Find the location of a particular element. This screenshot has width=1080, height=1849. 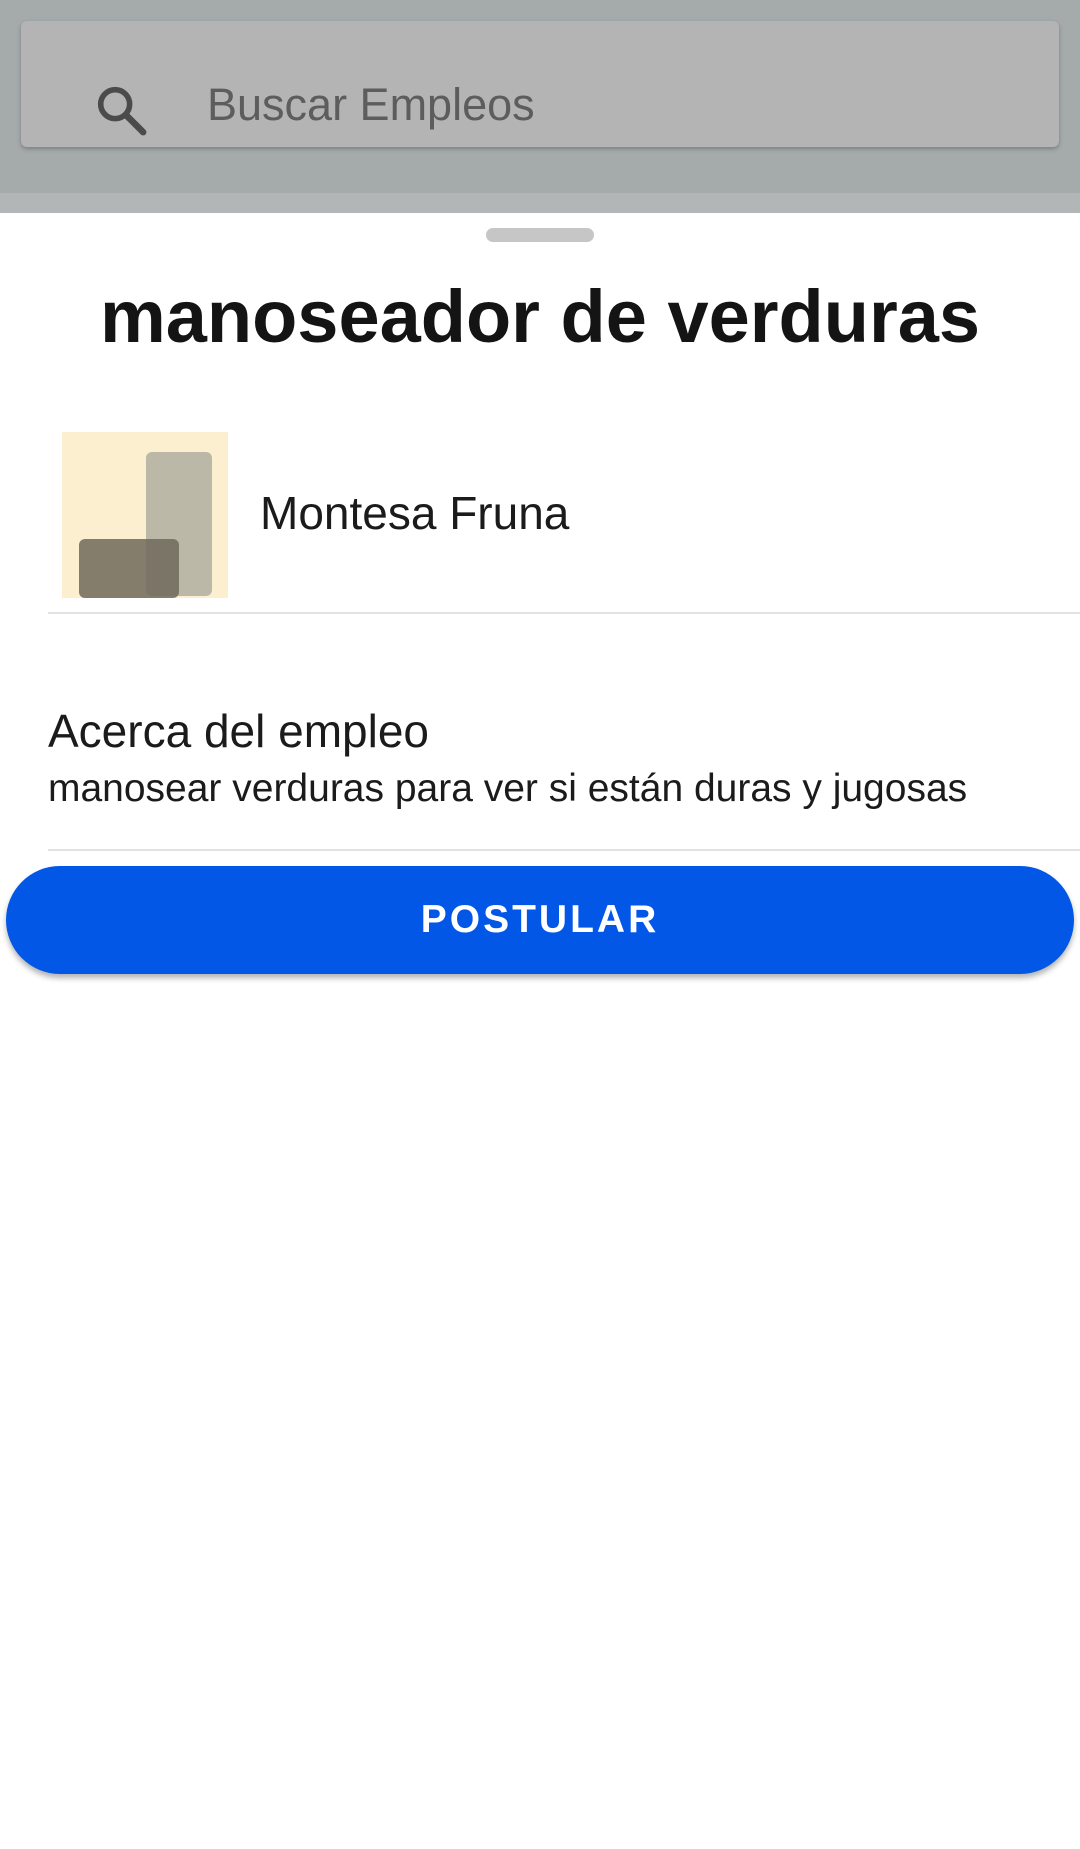

search-icon is located at coordinates (121, 110).